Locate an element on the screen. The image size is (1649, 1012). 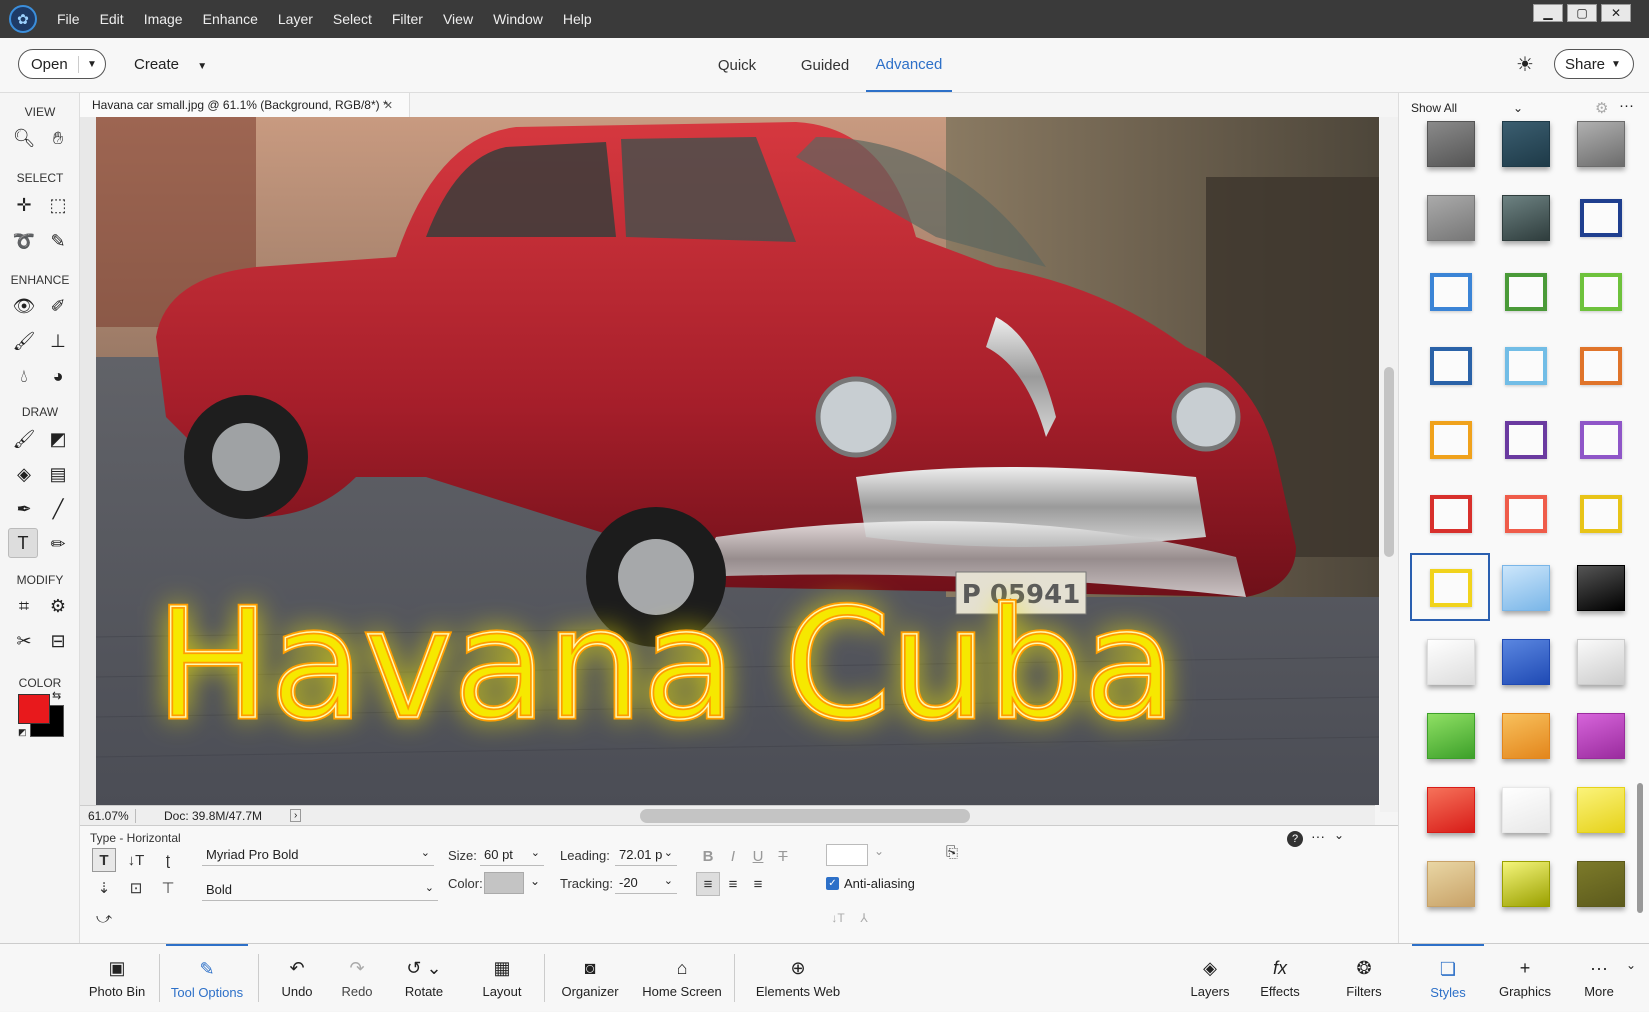
warp-text-icon: ⅄ is located at coordinates (864, 918).